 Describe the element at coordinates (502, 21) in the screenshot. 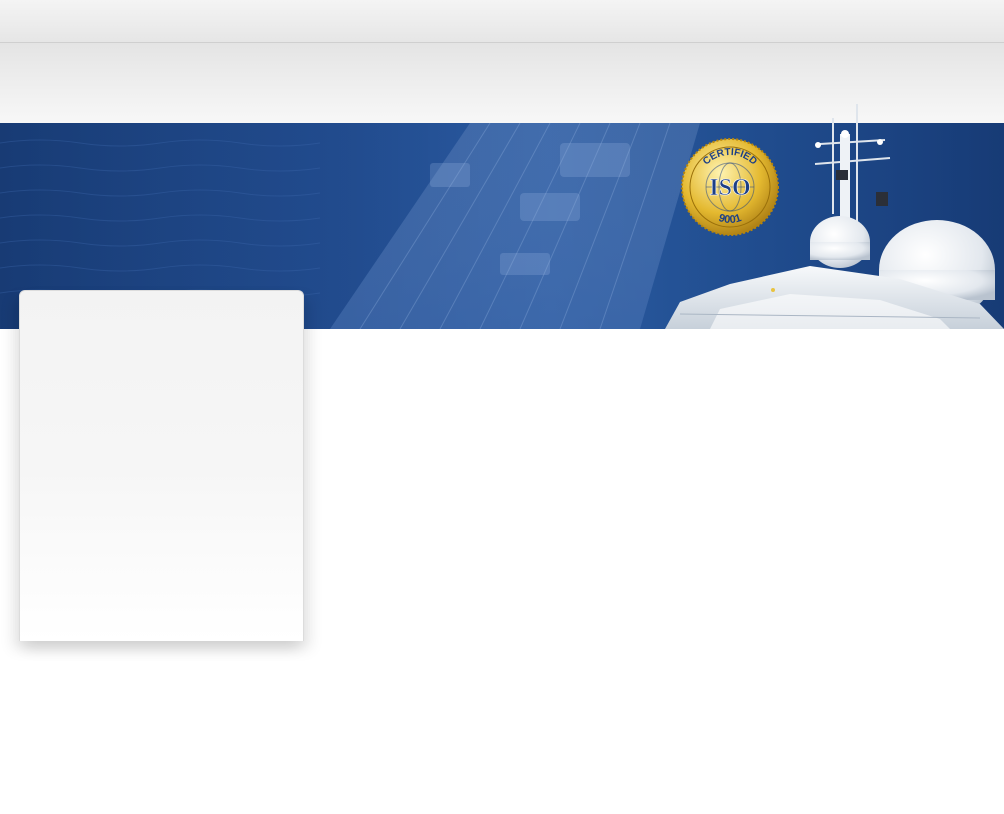

I see `top-bar` at that location.